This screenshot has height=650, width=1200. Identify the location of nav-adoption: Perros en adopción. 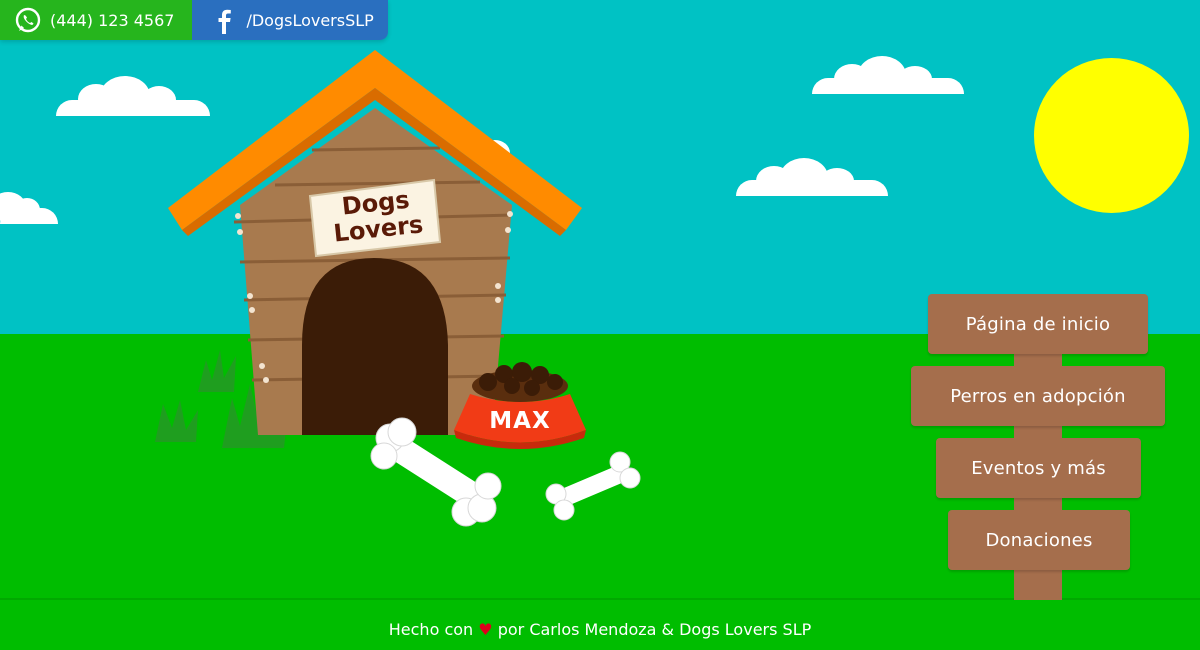
(1038, 396).